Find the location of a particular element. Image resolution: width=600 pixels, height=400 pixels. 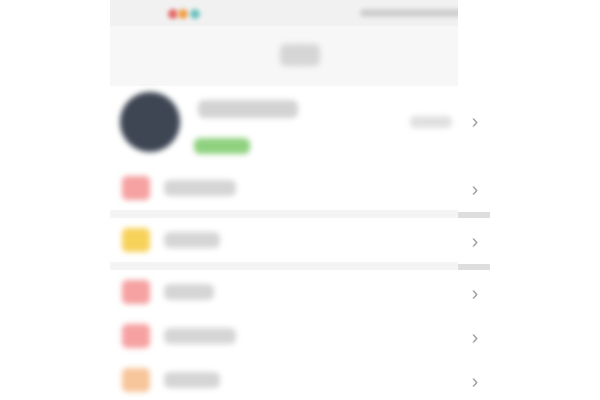

nav-bar is located at coordinates (300, 56).